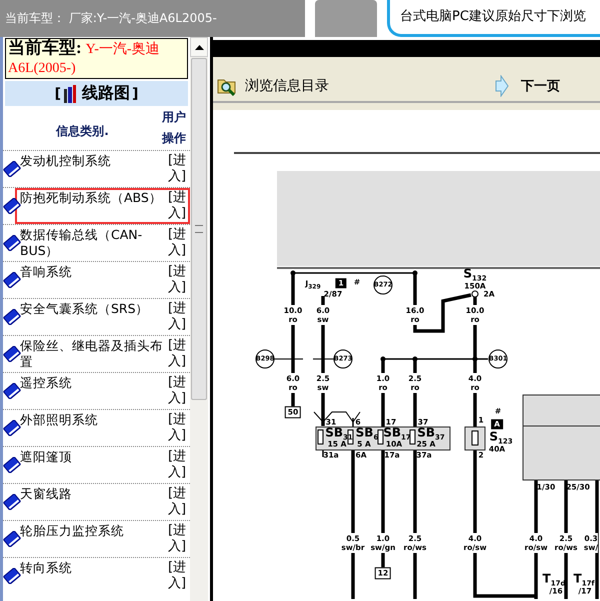 The height and width of the screenshot is (601, 600). I want to click on column-header: 信息类别., so click(82, 131).